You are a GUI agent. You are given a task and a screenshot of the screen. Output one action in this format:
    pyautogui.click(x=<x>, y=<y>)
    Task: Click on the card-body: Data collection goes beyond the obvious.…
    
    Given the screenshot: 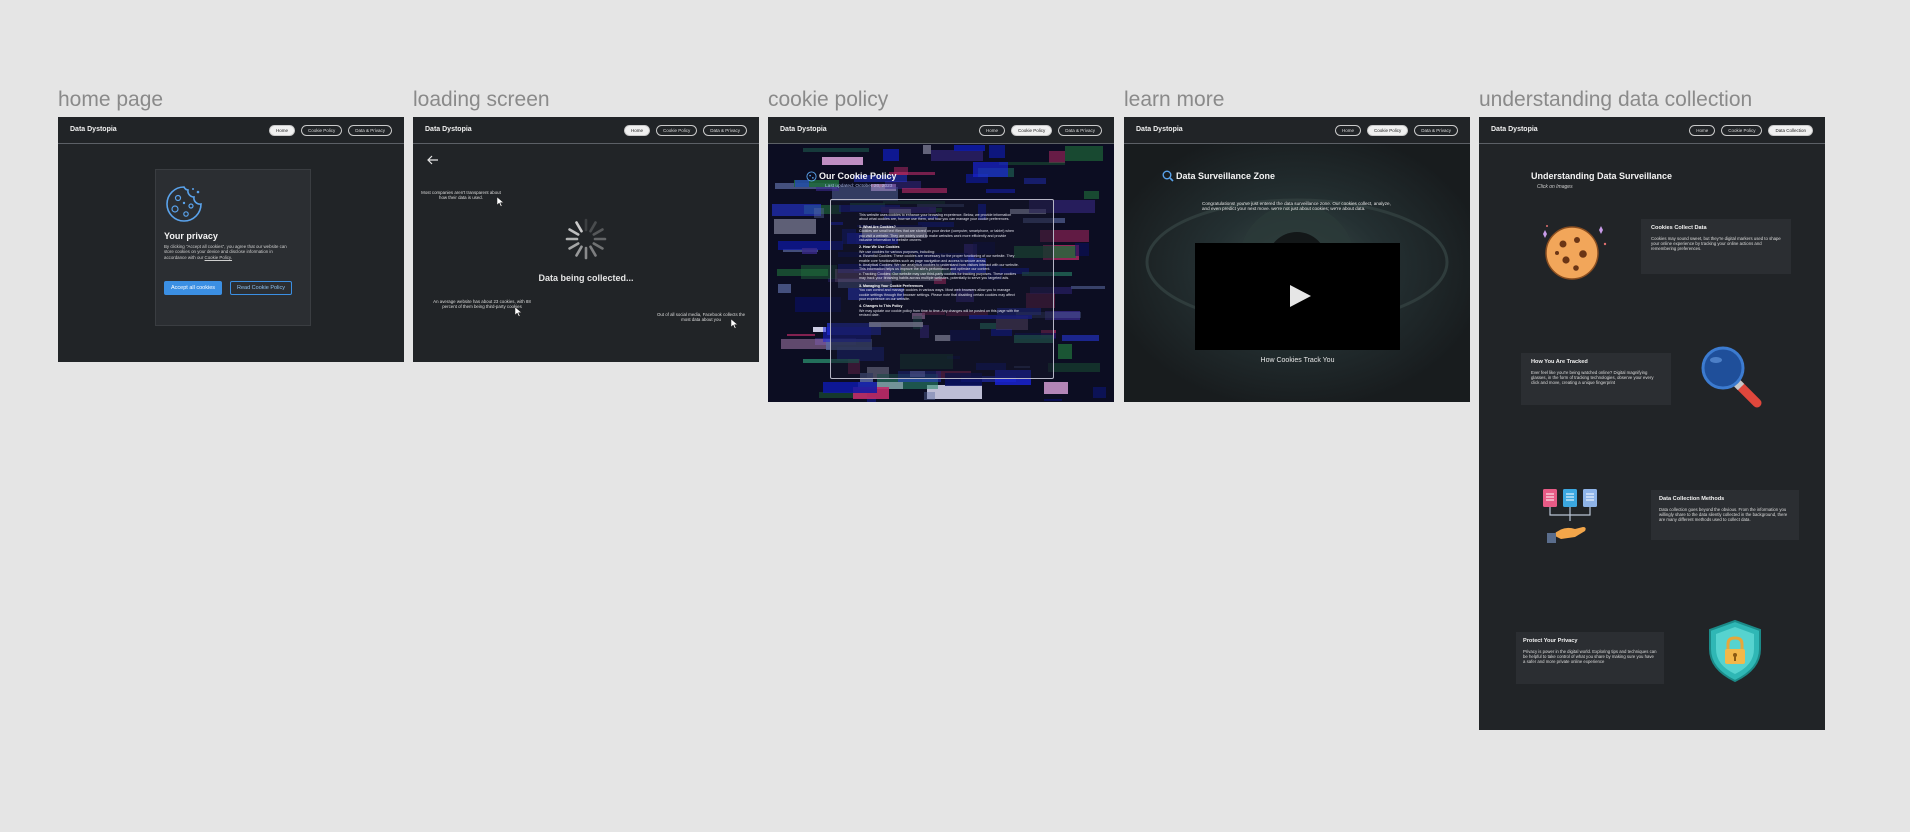 What is the action you would take?
    pyautogui.click(x=1723, y=514)
    